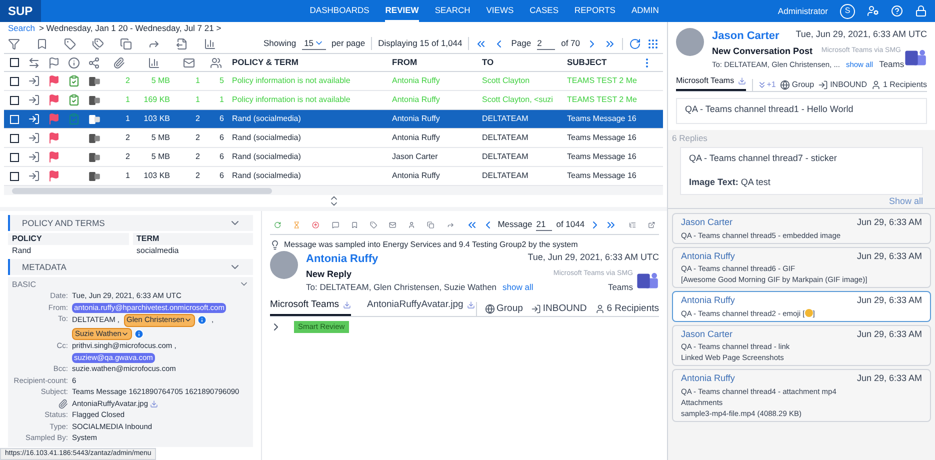 The width and height of the screenshot is (935, 460). What do you see at coordinates (308, 62) in the screenshot?
I see `column-header: POLICY & TERM` at bounding box center [308, 62].